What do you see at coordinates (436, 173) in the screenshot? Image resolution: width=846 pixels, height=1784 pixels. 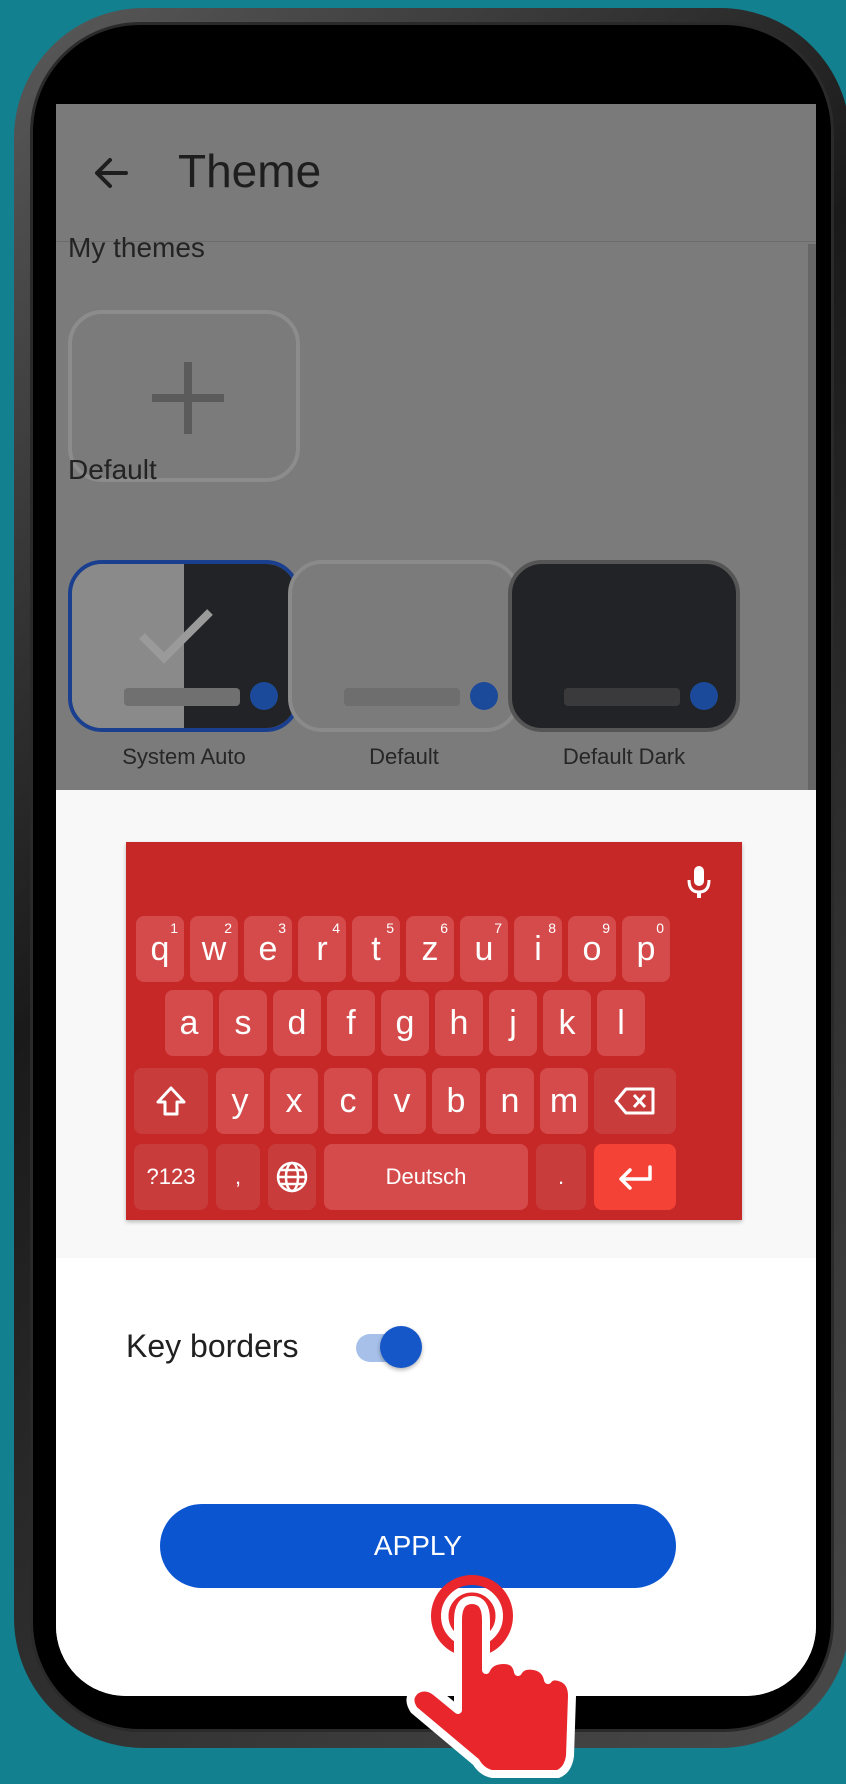 I see `app-bar: Theme` at bounding box center [436, 173].